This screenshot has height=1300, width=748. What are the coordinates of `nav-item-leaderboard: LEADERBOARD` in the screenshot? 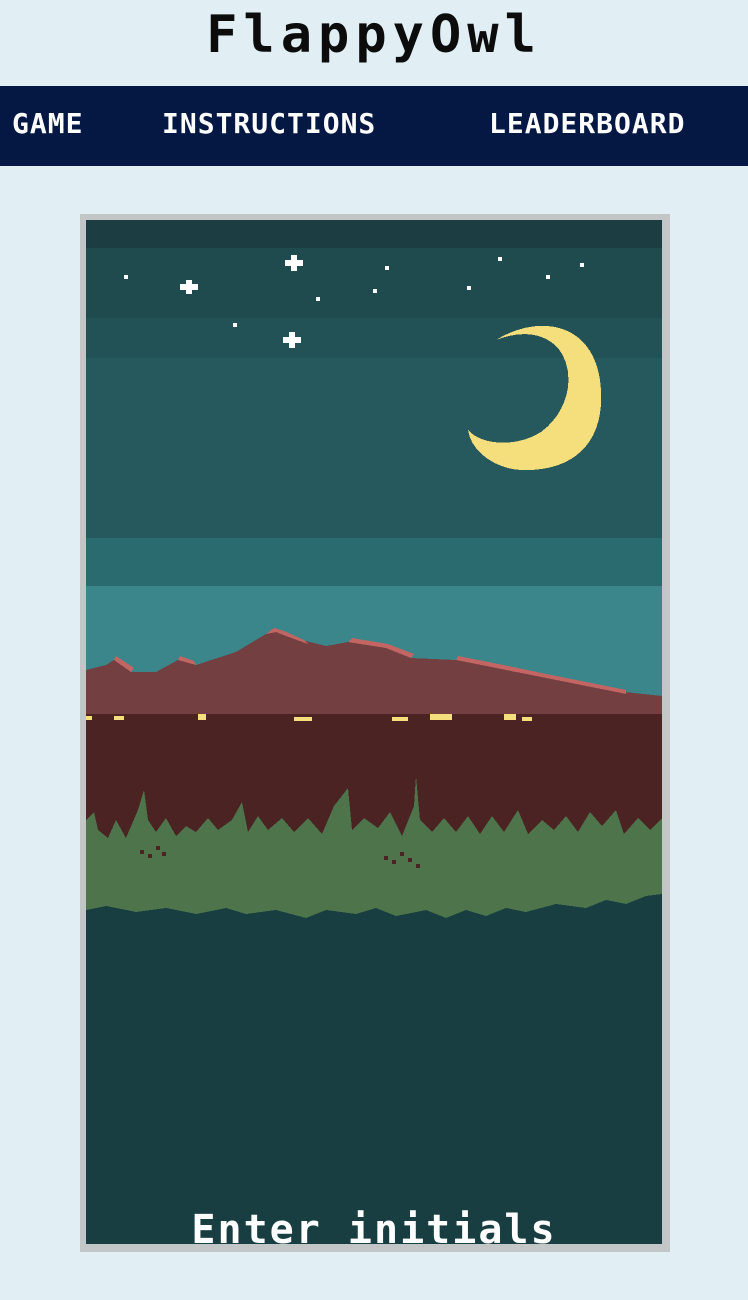 It's located at (587, 126).